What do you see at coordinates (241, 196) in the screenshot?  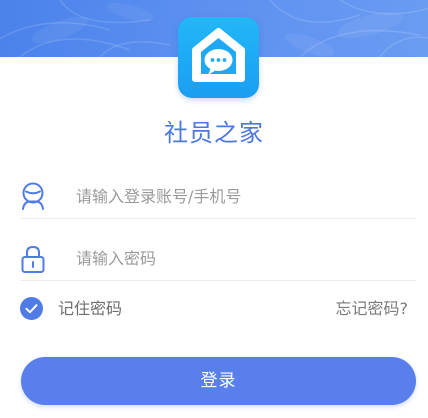 I see `username-input` at bounding box center [241, 196].